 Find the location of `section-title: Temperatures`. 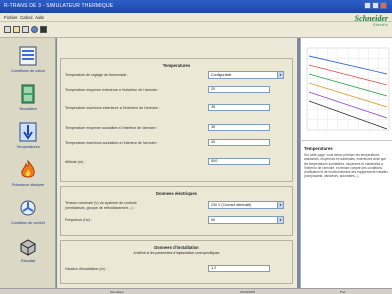

section-title: Temperatures is located at coordinates (176, 65).